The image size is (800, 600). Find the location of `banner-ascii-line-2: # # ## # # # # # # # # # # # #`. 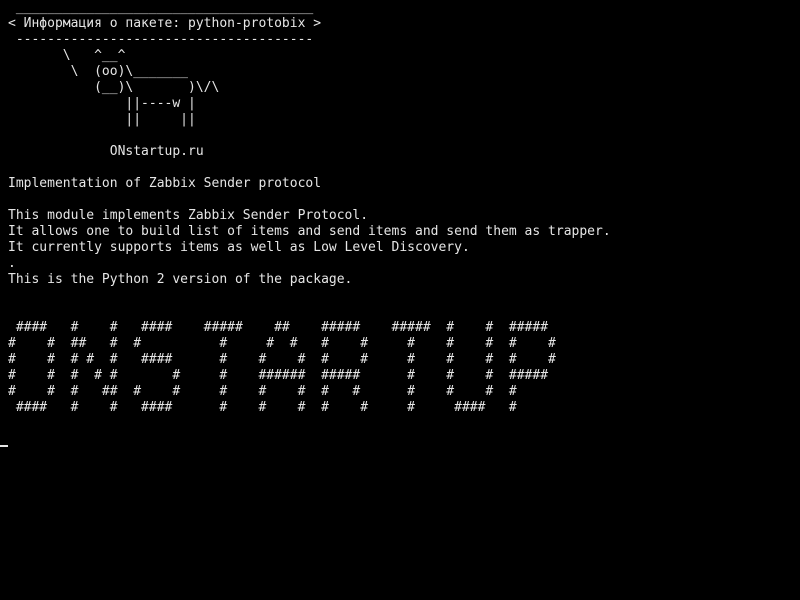

banner-ascii-line-2: # # ## # # # # # # # # # # # # is located at coordinates (282, 343).